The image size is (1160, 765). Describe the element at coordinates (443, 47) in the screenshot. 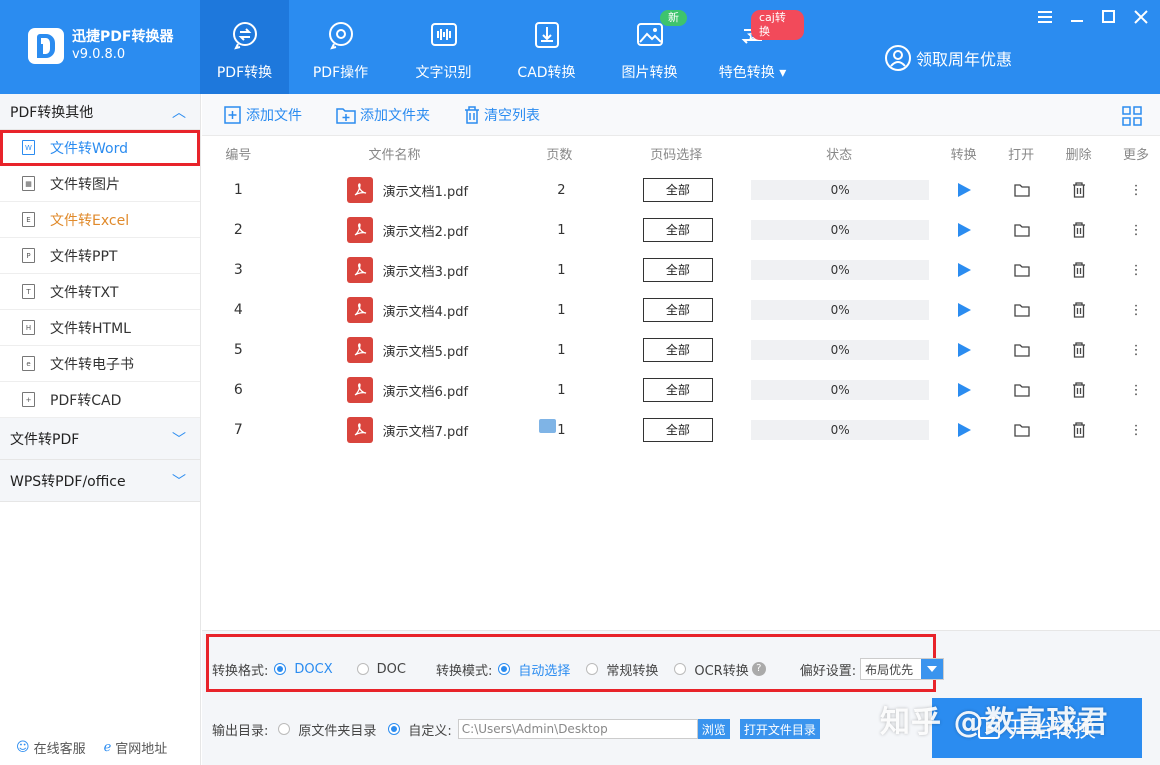

I see `nav-tab-ocr: 文字识别` at that location.